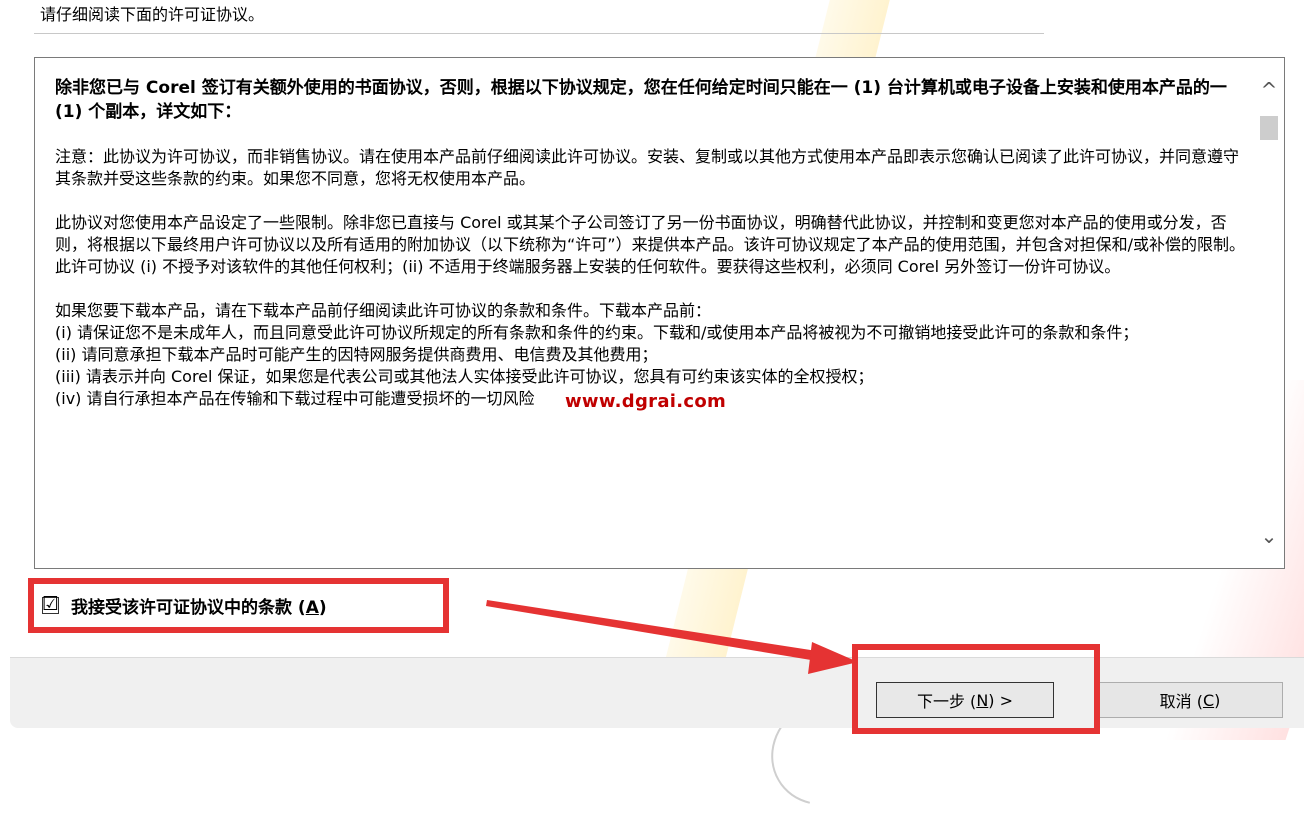 The width and height of the screenshot is (1304, 826). I want to click on scroll-thumb, so click(1269, 128).